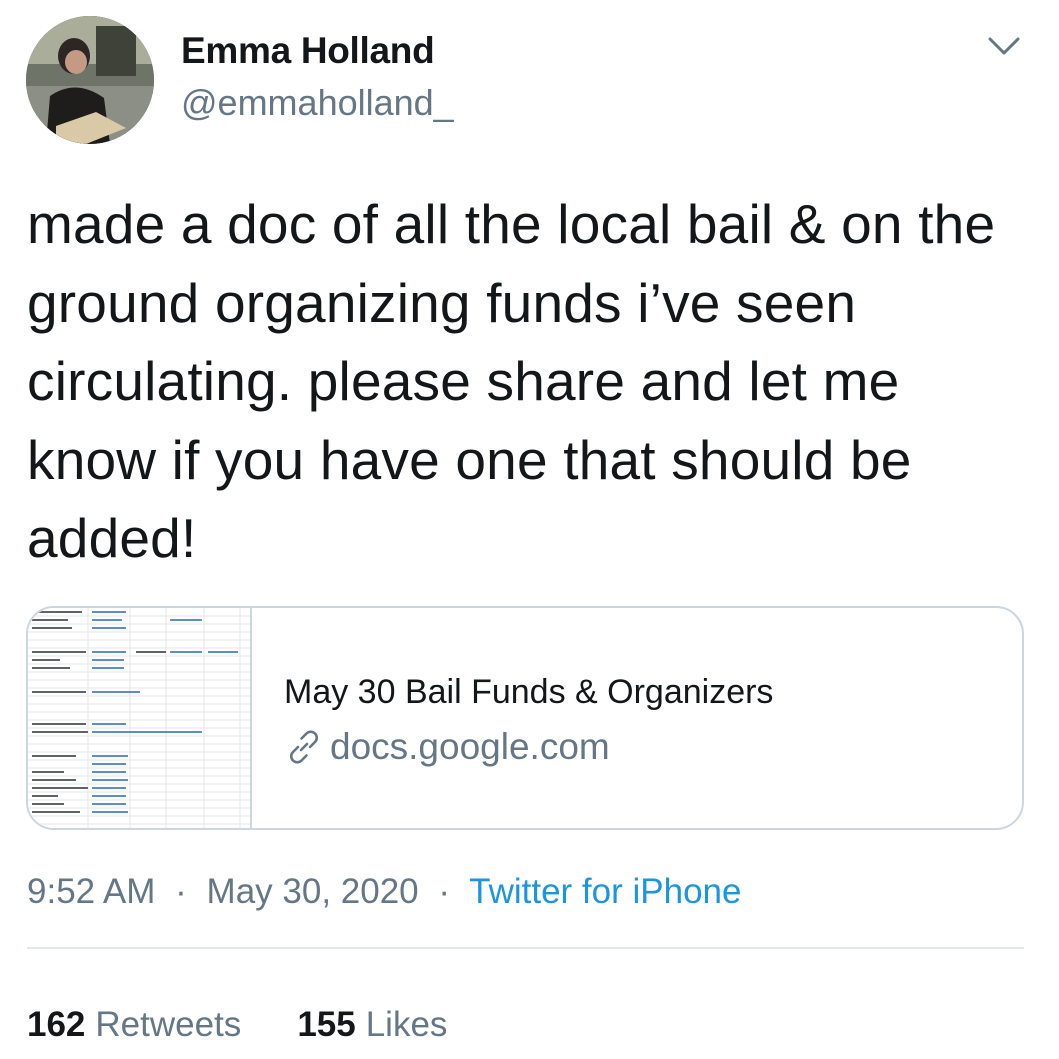 The width and height of the screenshot is (1059, 1059). I want to click on tweet-date: May 30, 2020, so click(313, 891).